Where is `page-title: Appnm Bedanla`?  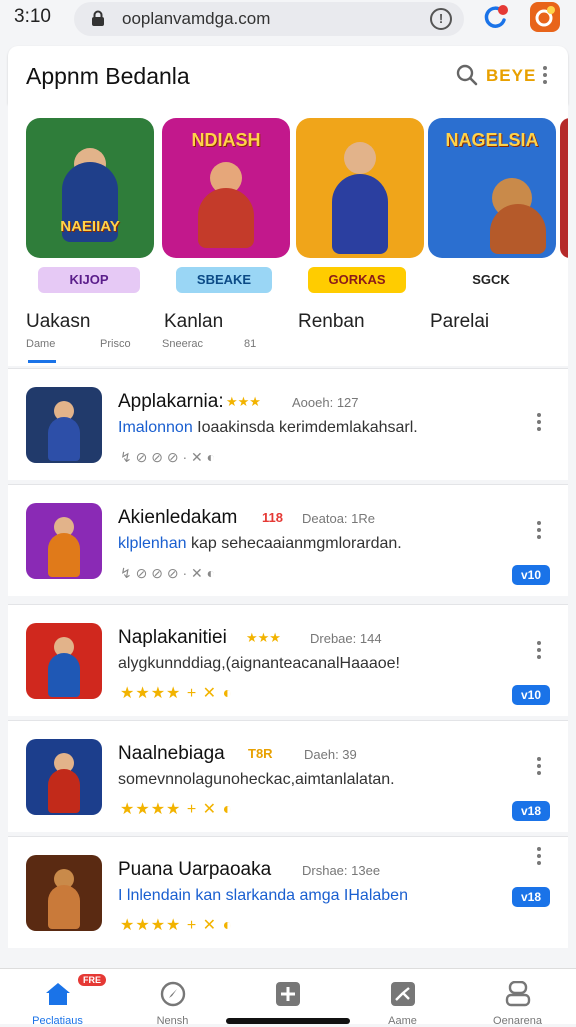 page-title: Appnm Bedanla is located at coordinates (108, 76).